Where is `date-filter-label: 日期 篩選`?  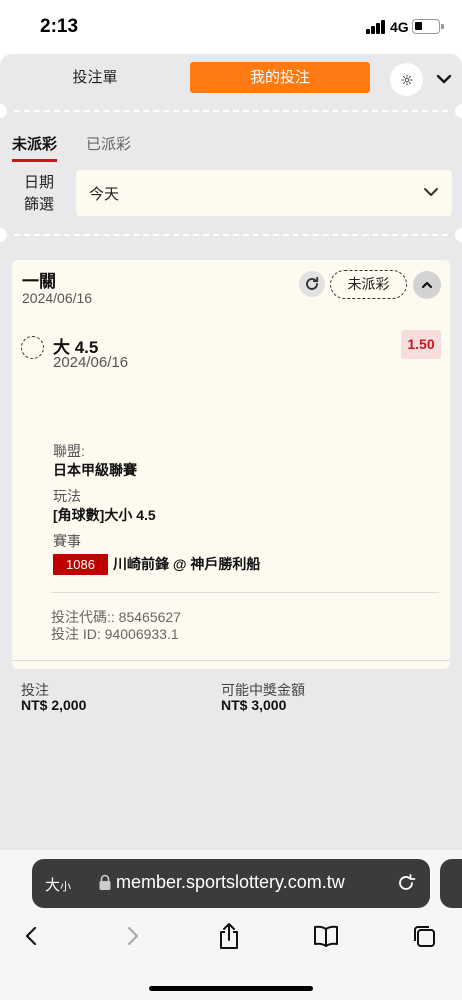 date-filter-label: 日期 篩選 is located at coordinates (38, 193).